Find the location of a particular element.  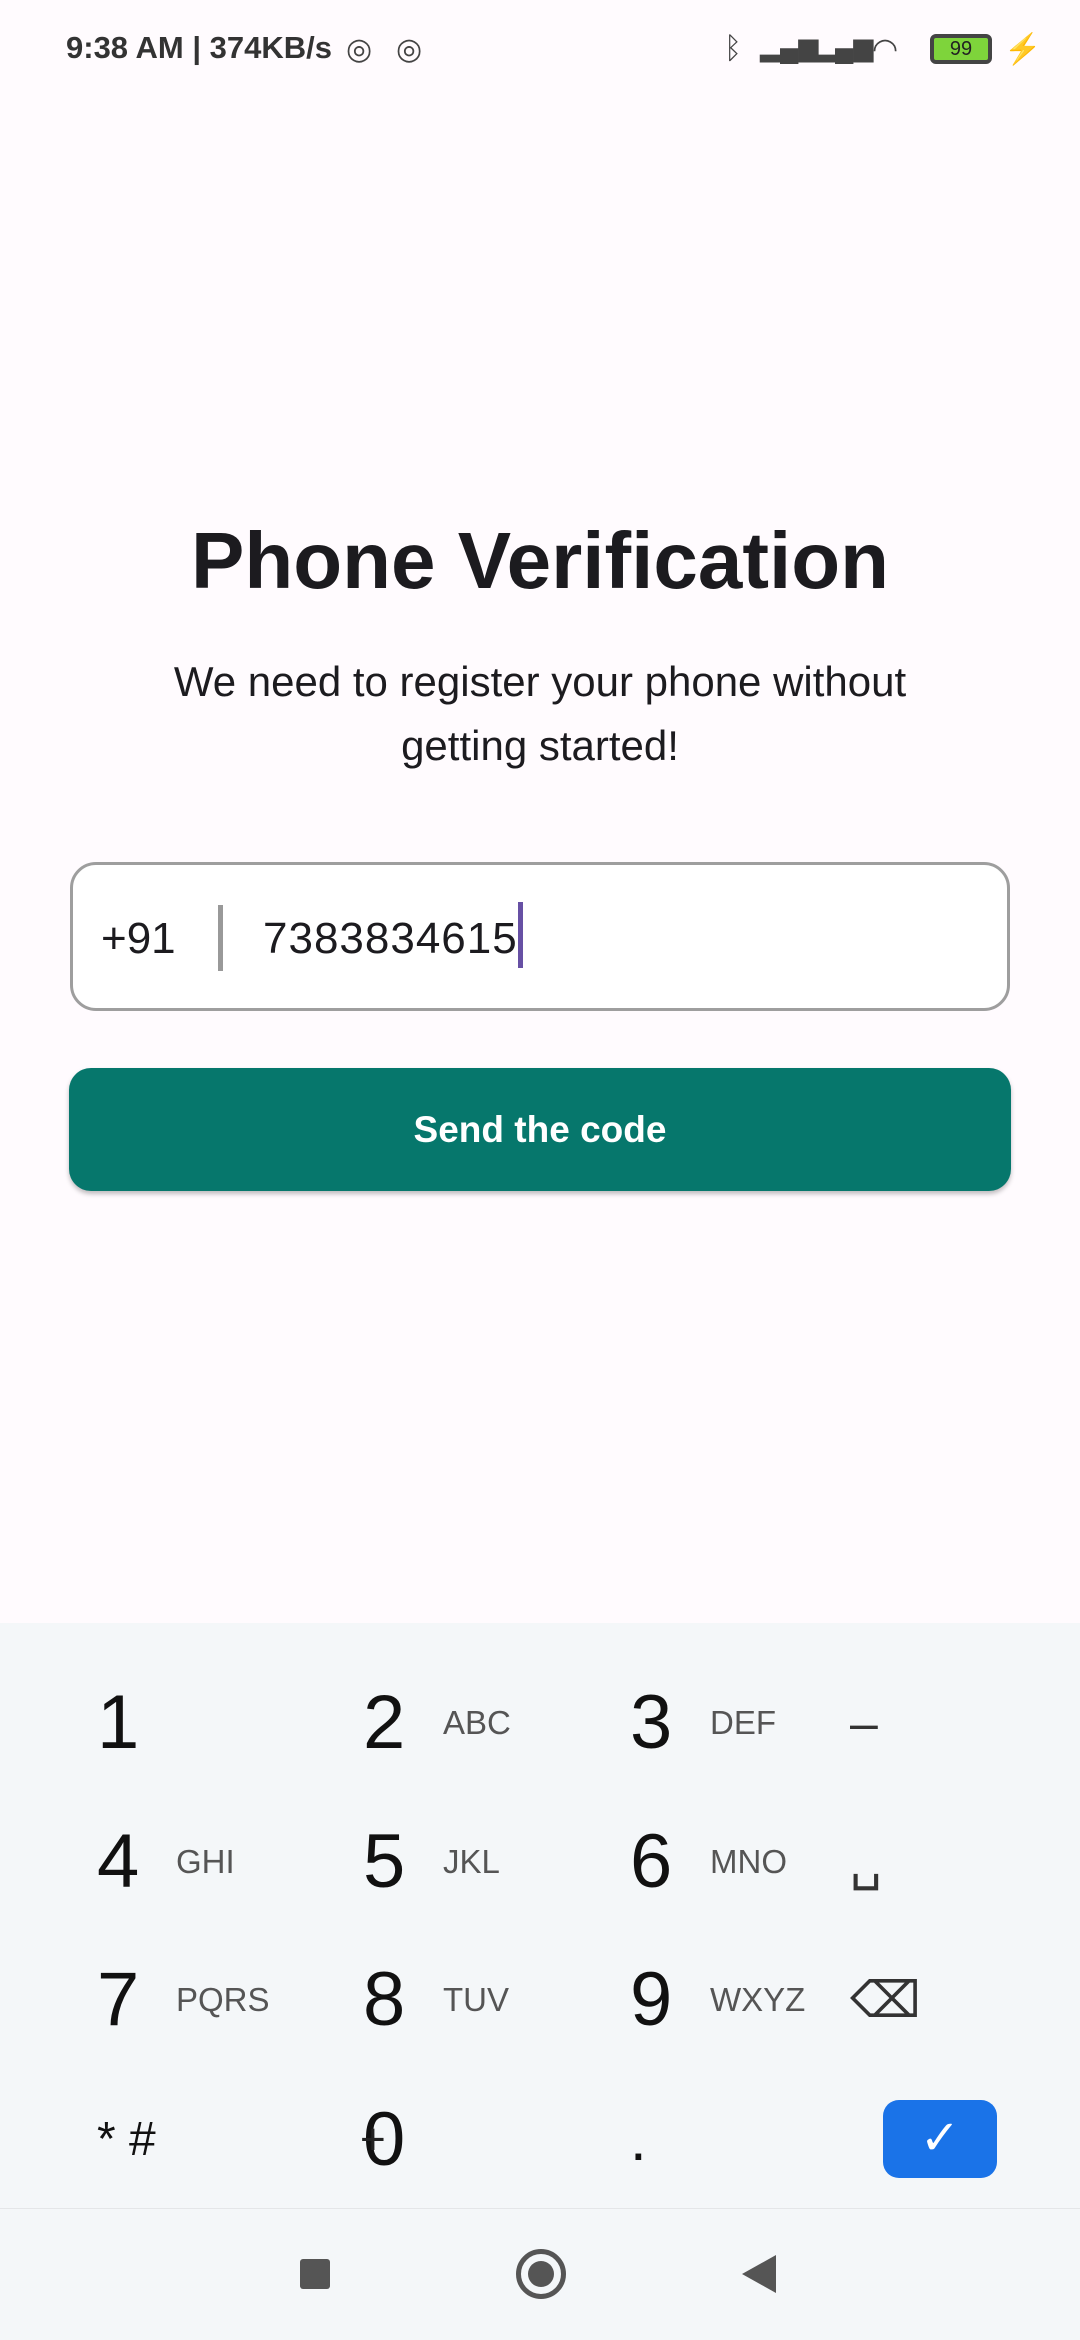

key-digit: 3 is located at coordinates (651, 1722).